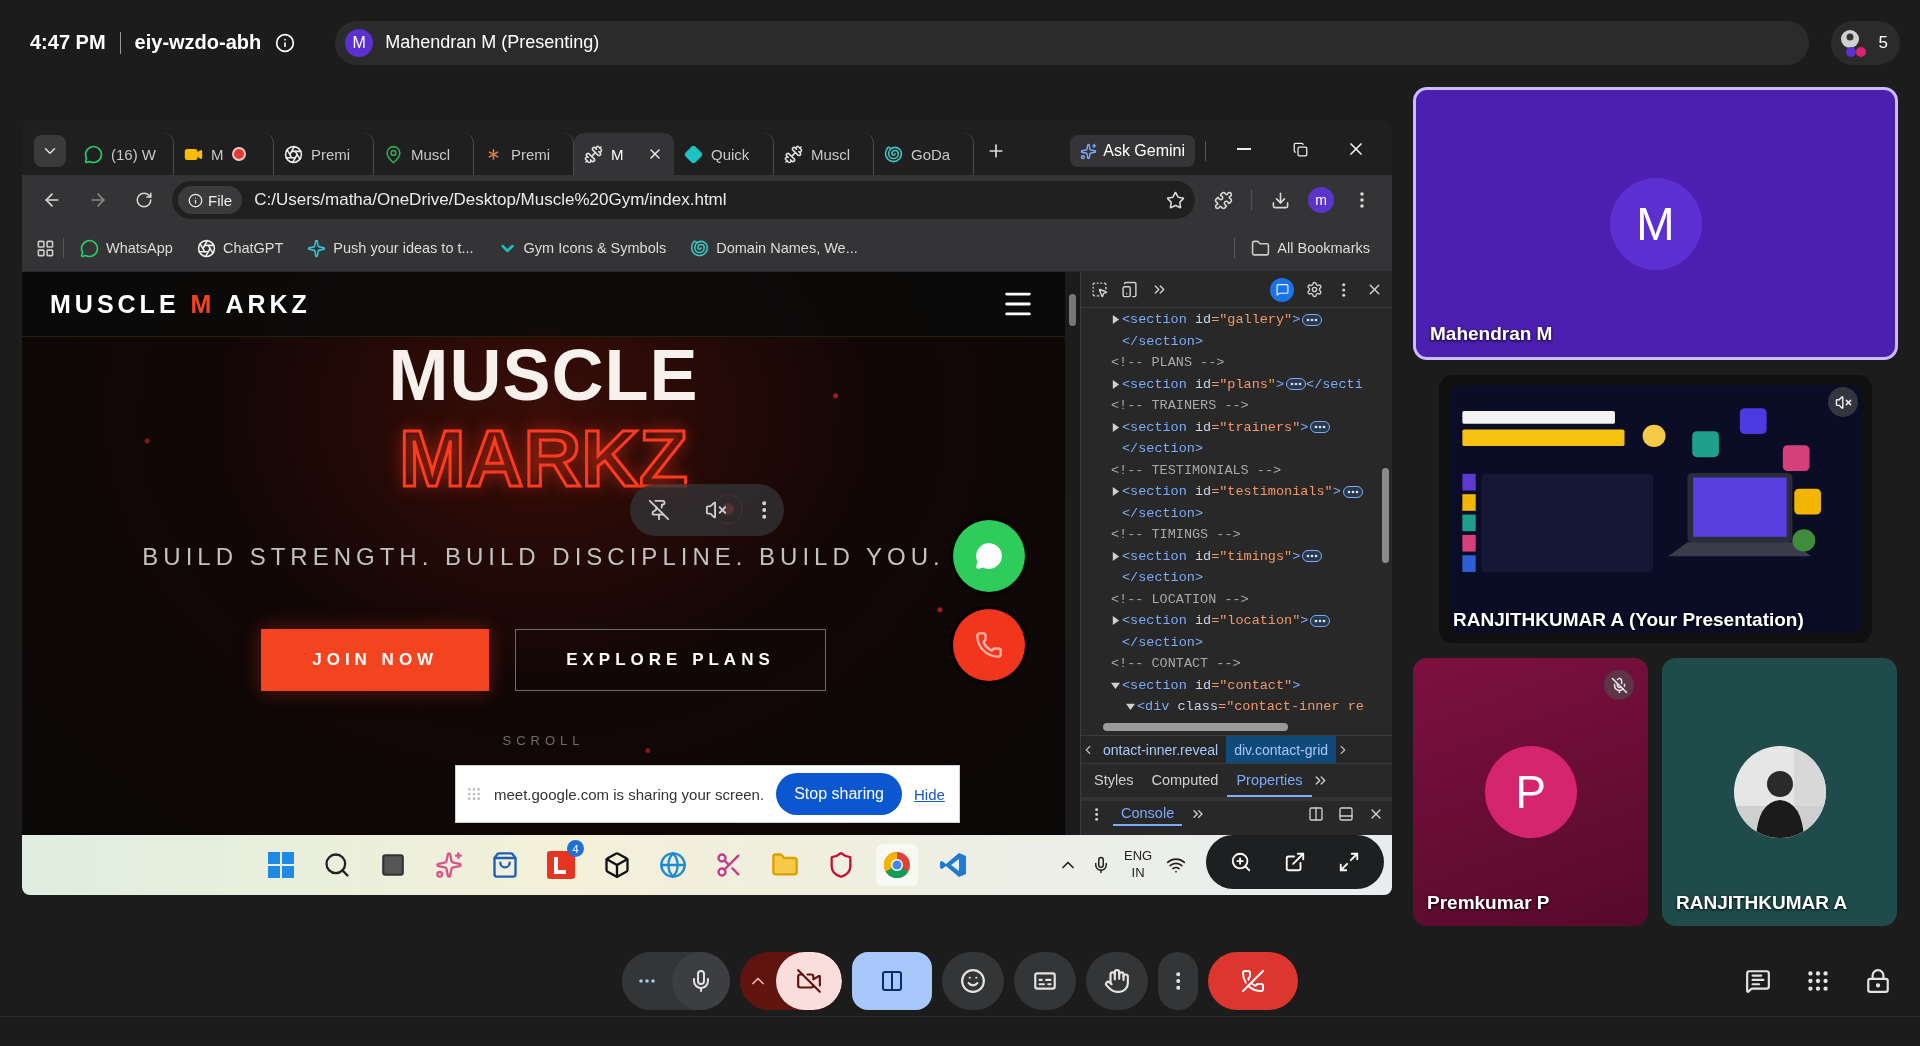 The width and height of the screenshot is (1920, 1046). Describe the element at coordinates (1161, 749) in the screenshot. I see `breadcrumb-item: ontact-inner.reveal` at that location.